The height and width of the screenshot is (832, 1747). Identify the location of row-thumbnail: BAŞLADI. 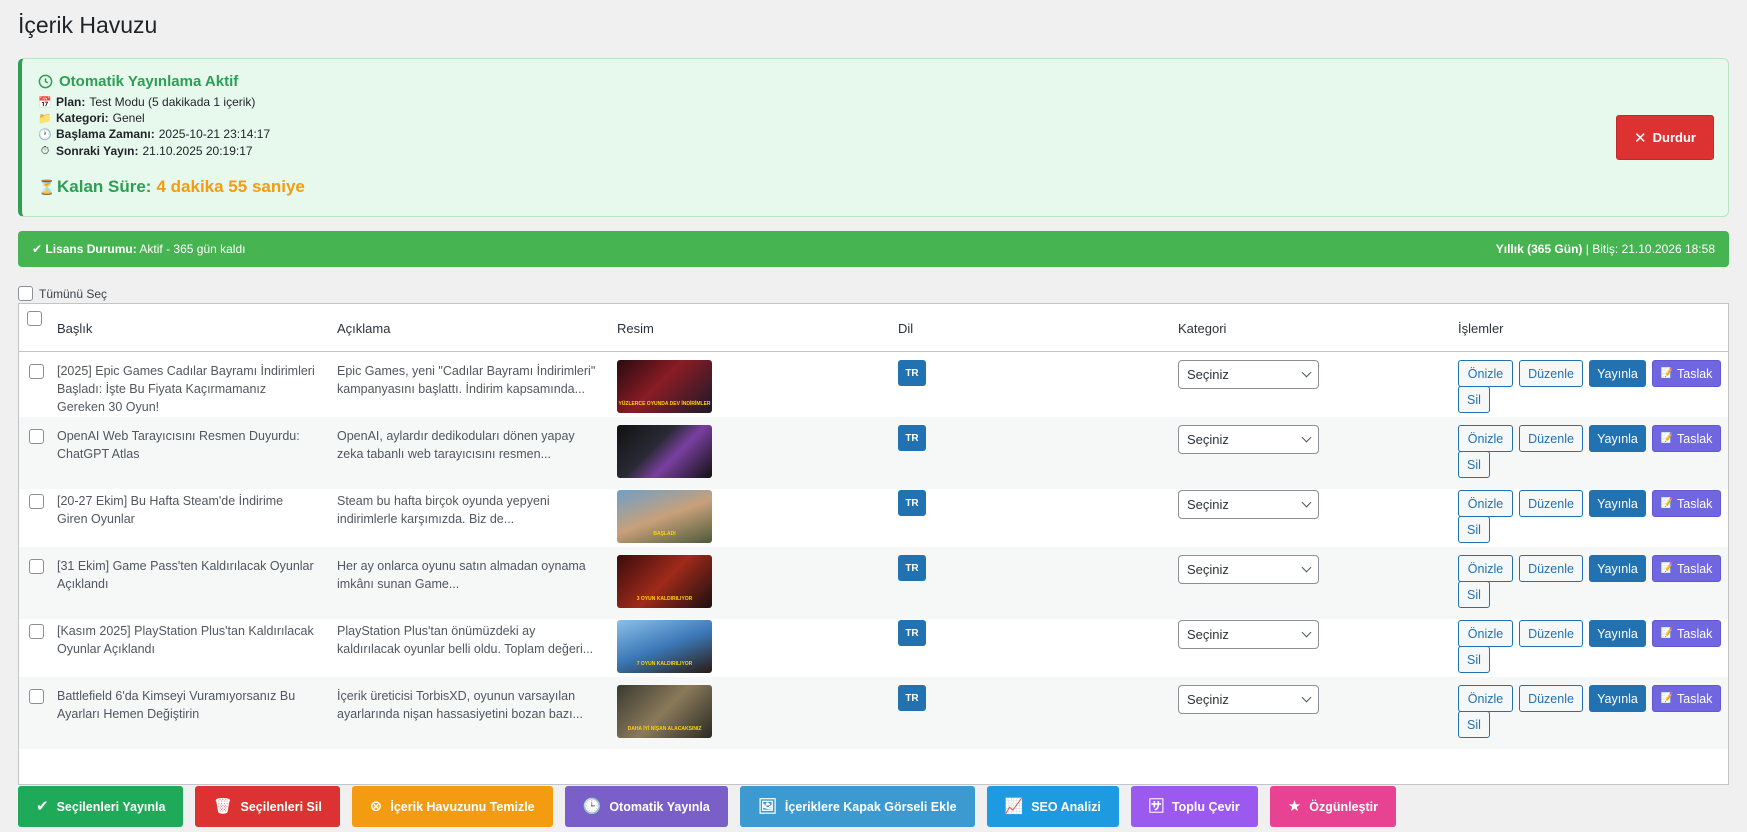
(664, 516).